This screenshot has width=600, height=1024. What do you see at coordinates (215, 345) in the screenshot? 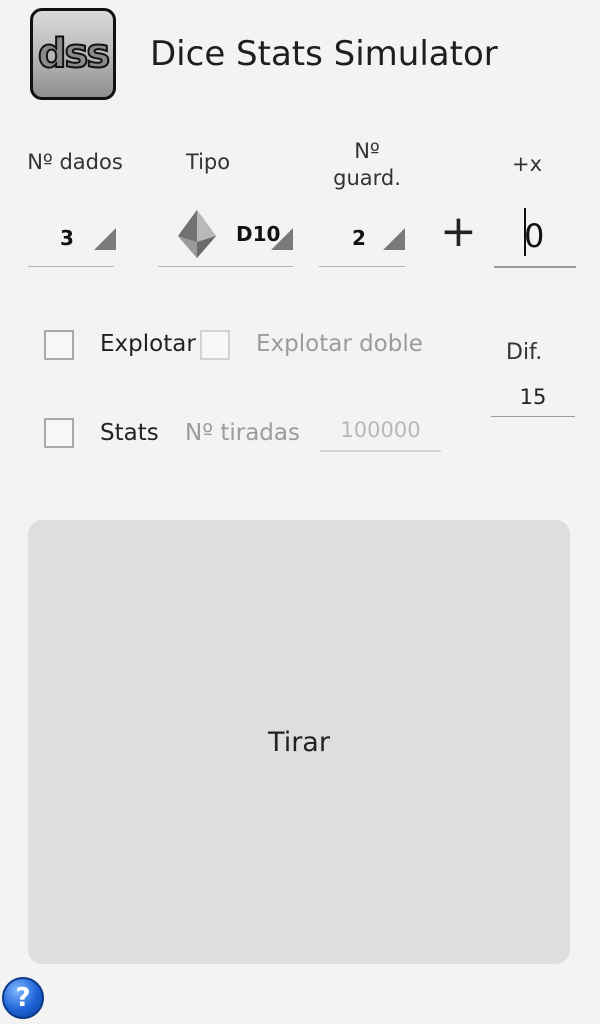
I see `explotar-doble-checkbox` at bounding box center [215, 345].